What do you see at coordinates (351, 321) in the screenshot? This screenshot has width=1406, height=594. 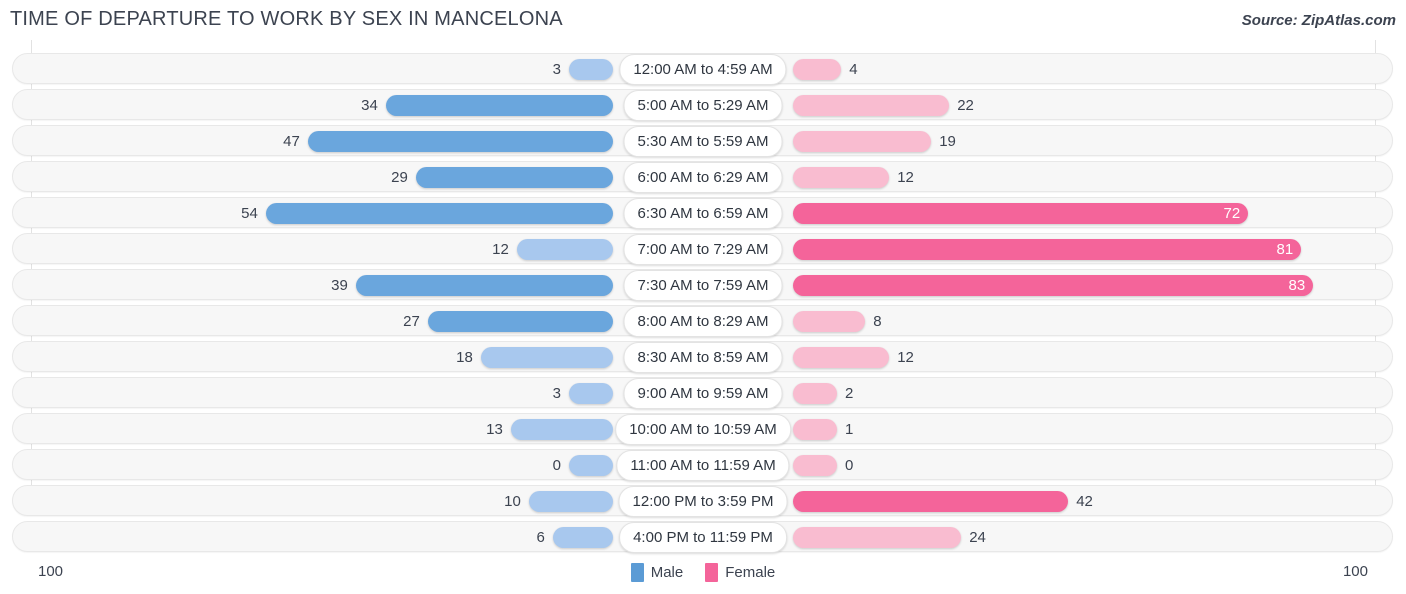 I see `male-half: 27` at bounding box center [351, 321].